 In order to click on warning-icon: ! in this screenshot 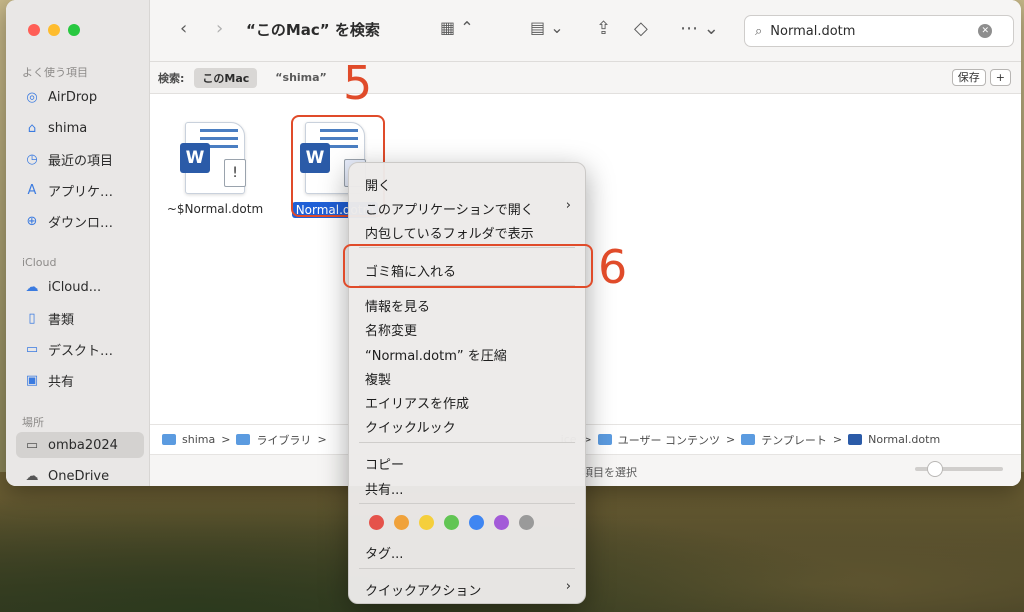, I will do `click(235, 173)`.